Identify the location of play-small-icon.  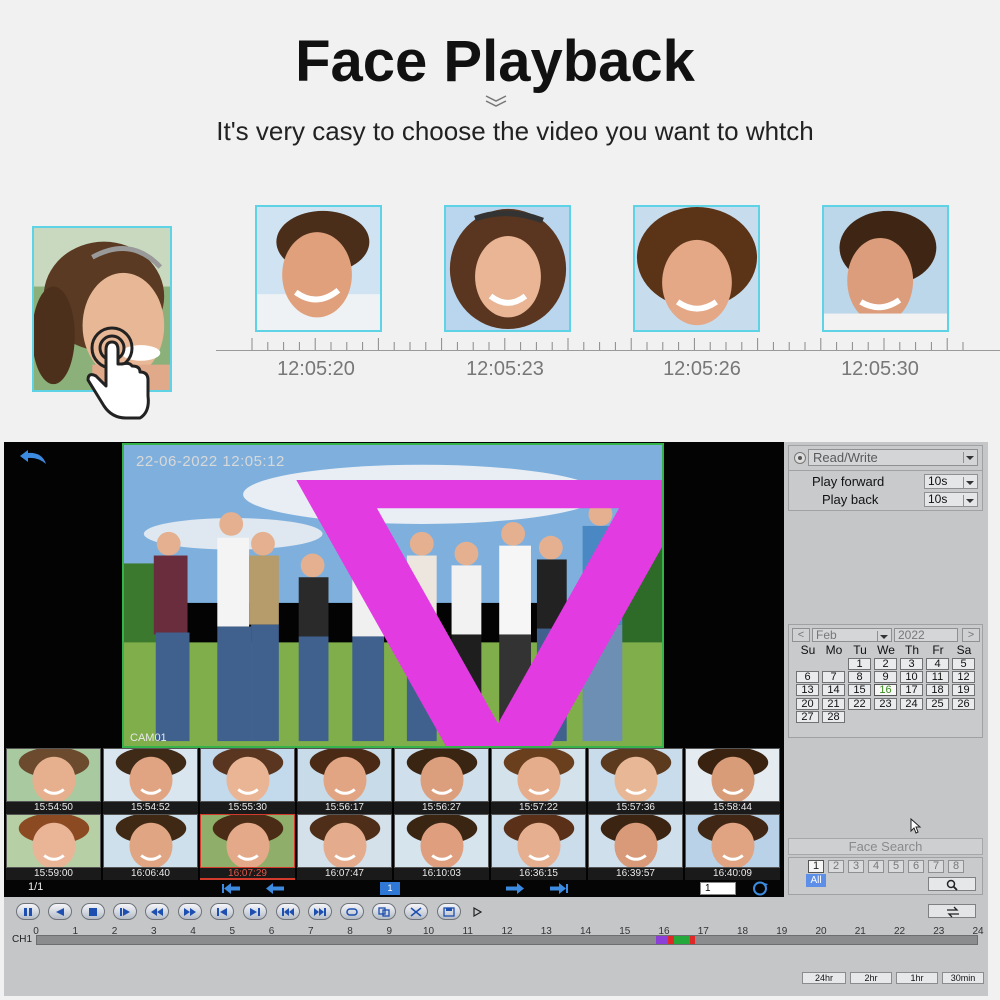
(477, 912).